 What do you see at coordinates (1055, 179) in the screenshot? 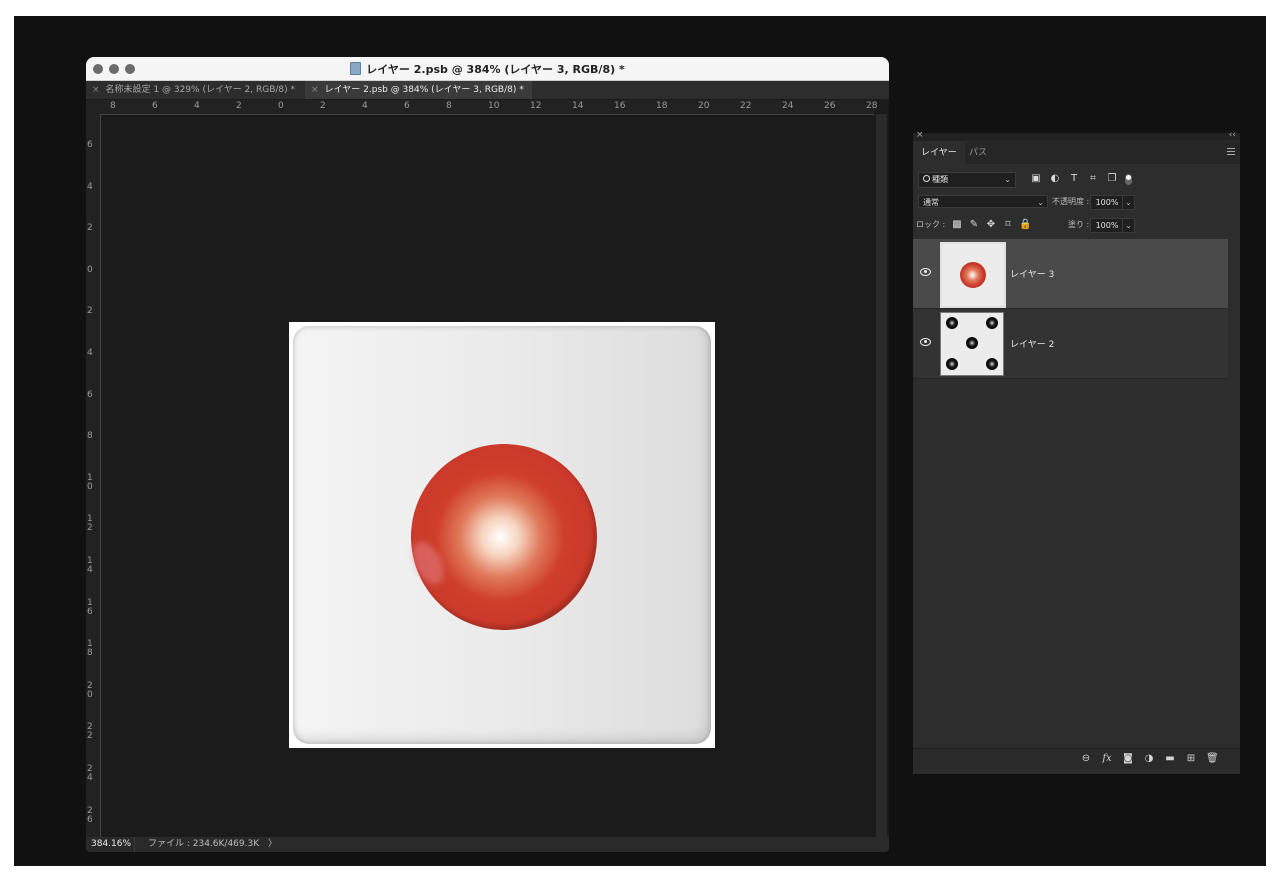
I see `adjustment-filter-icon: ◐` at bounding box center [1055, 179].